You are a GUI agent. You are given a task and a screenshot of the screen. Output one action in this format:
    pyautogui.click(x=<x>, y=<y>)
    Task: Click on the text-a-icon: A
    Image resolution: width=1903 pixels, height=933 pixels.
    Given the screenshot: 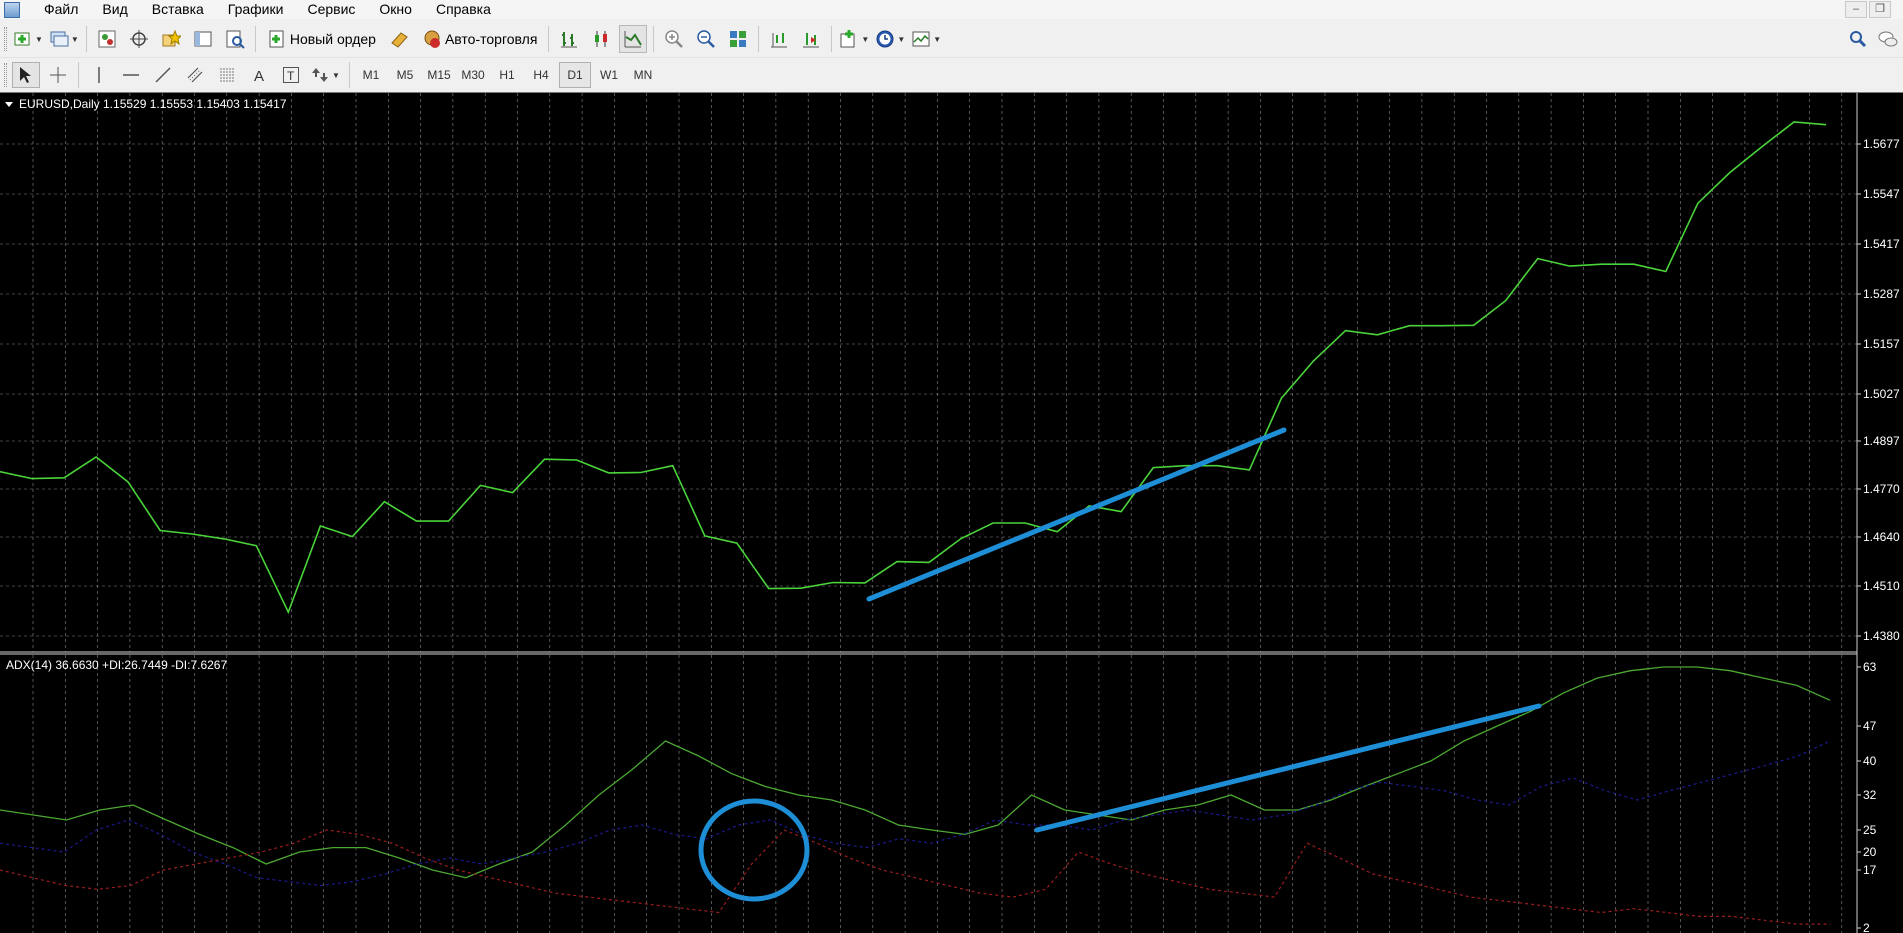 What is the action you would take?
    pyautogui.click(x=259, y=76)
    